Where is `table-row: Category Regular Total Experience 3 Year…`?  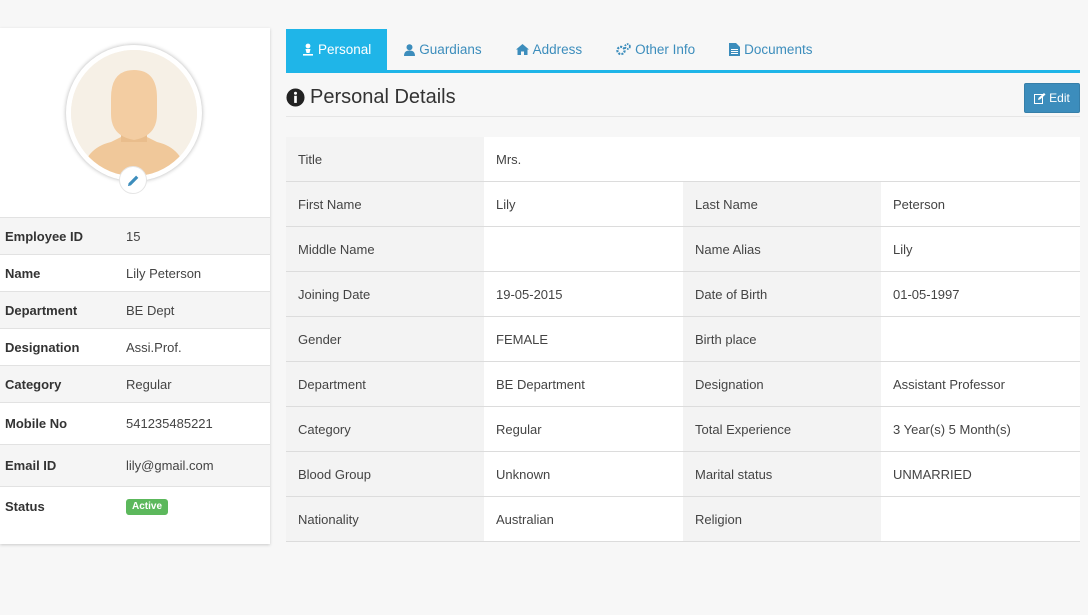 table-row: Category Regular Total Experience 3 Year… is located at coordinates (683, 429).